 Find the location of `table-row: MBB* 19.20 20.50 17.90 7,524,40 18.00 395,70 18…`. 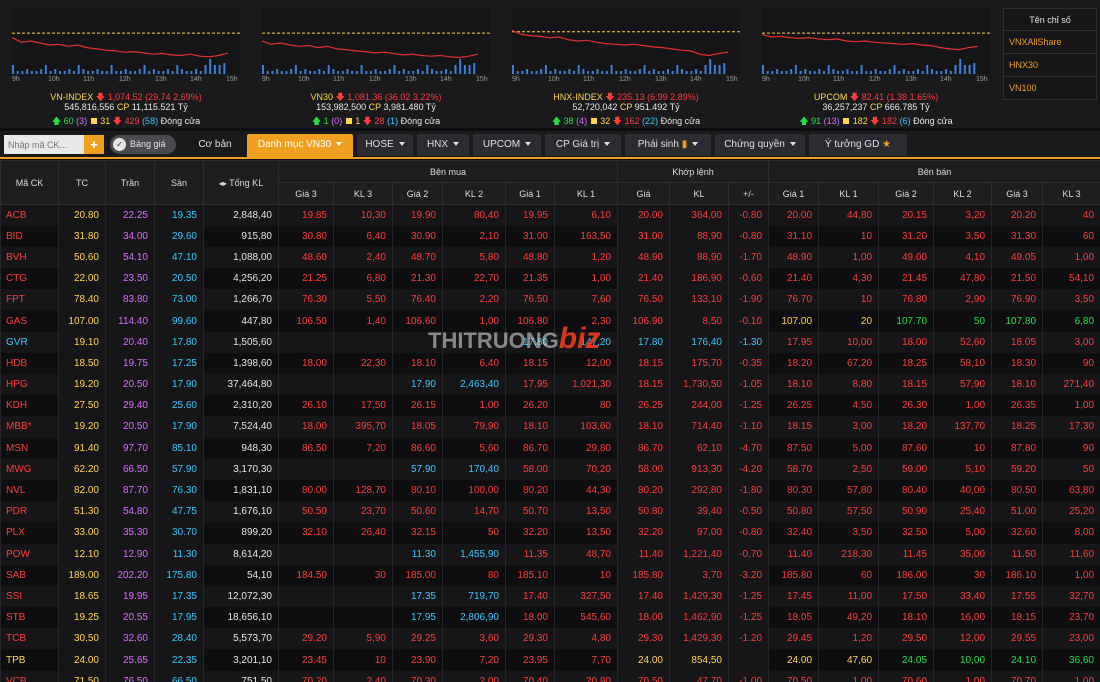

table-row: MBB* 19.20 20.50 17.90 7,524,40 18.00 395,70 18… is located at coordinates (550, 427).